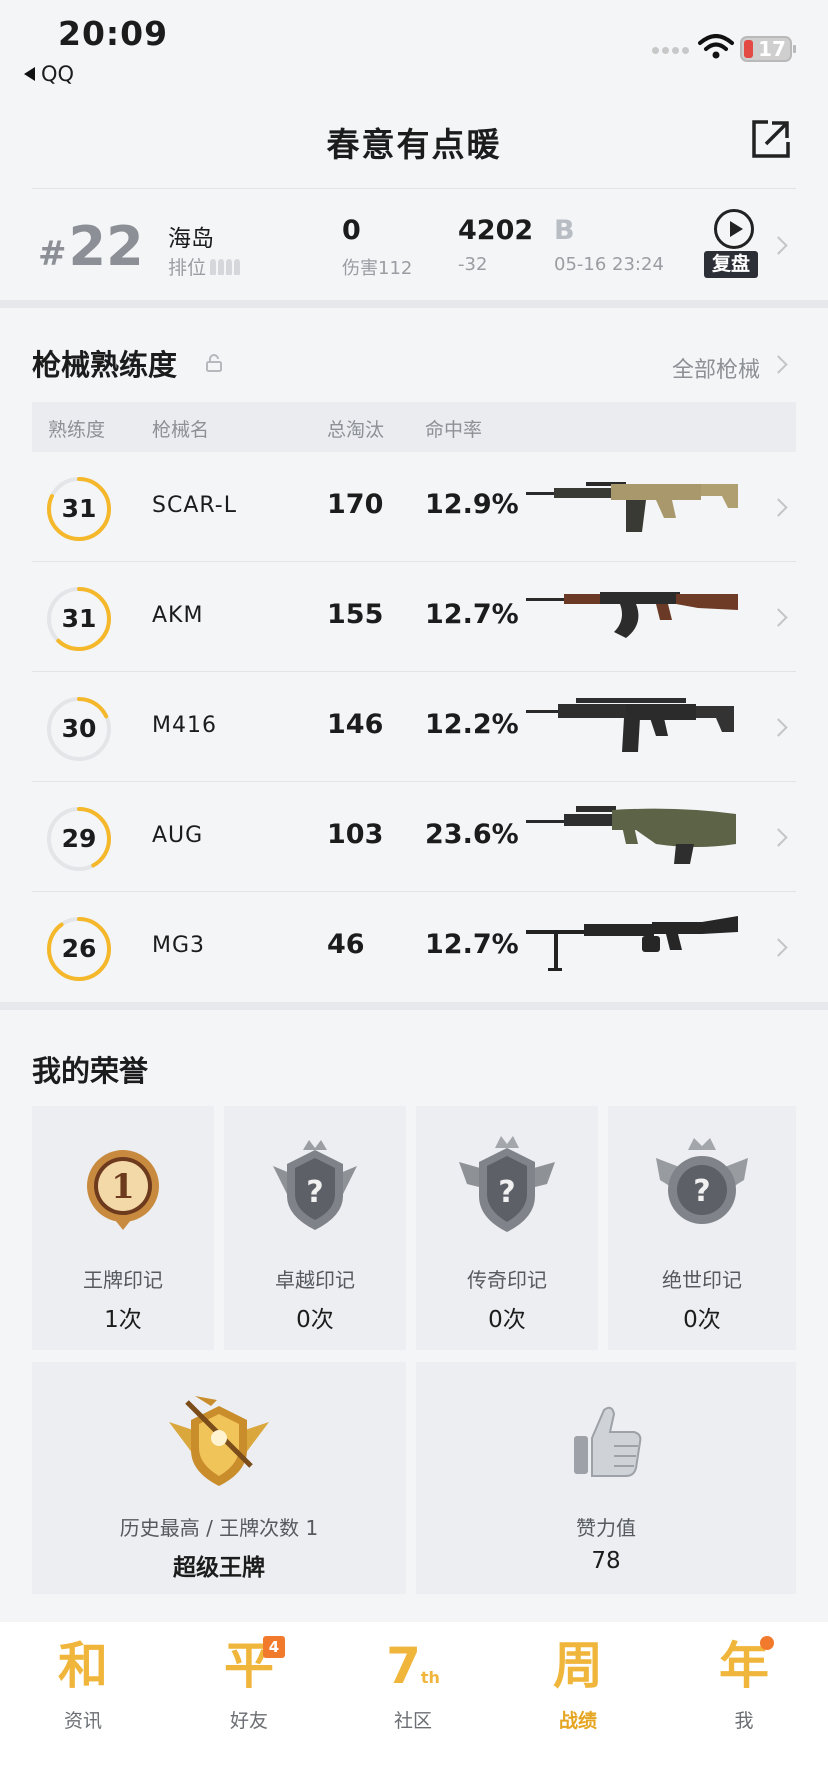 This screenshot has height=1792, width=828. What do you see at coordinates (194, 505) in the screenshot?
I see `weapon-name: SCAR-L` at bounding box center [194, 505].